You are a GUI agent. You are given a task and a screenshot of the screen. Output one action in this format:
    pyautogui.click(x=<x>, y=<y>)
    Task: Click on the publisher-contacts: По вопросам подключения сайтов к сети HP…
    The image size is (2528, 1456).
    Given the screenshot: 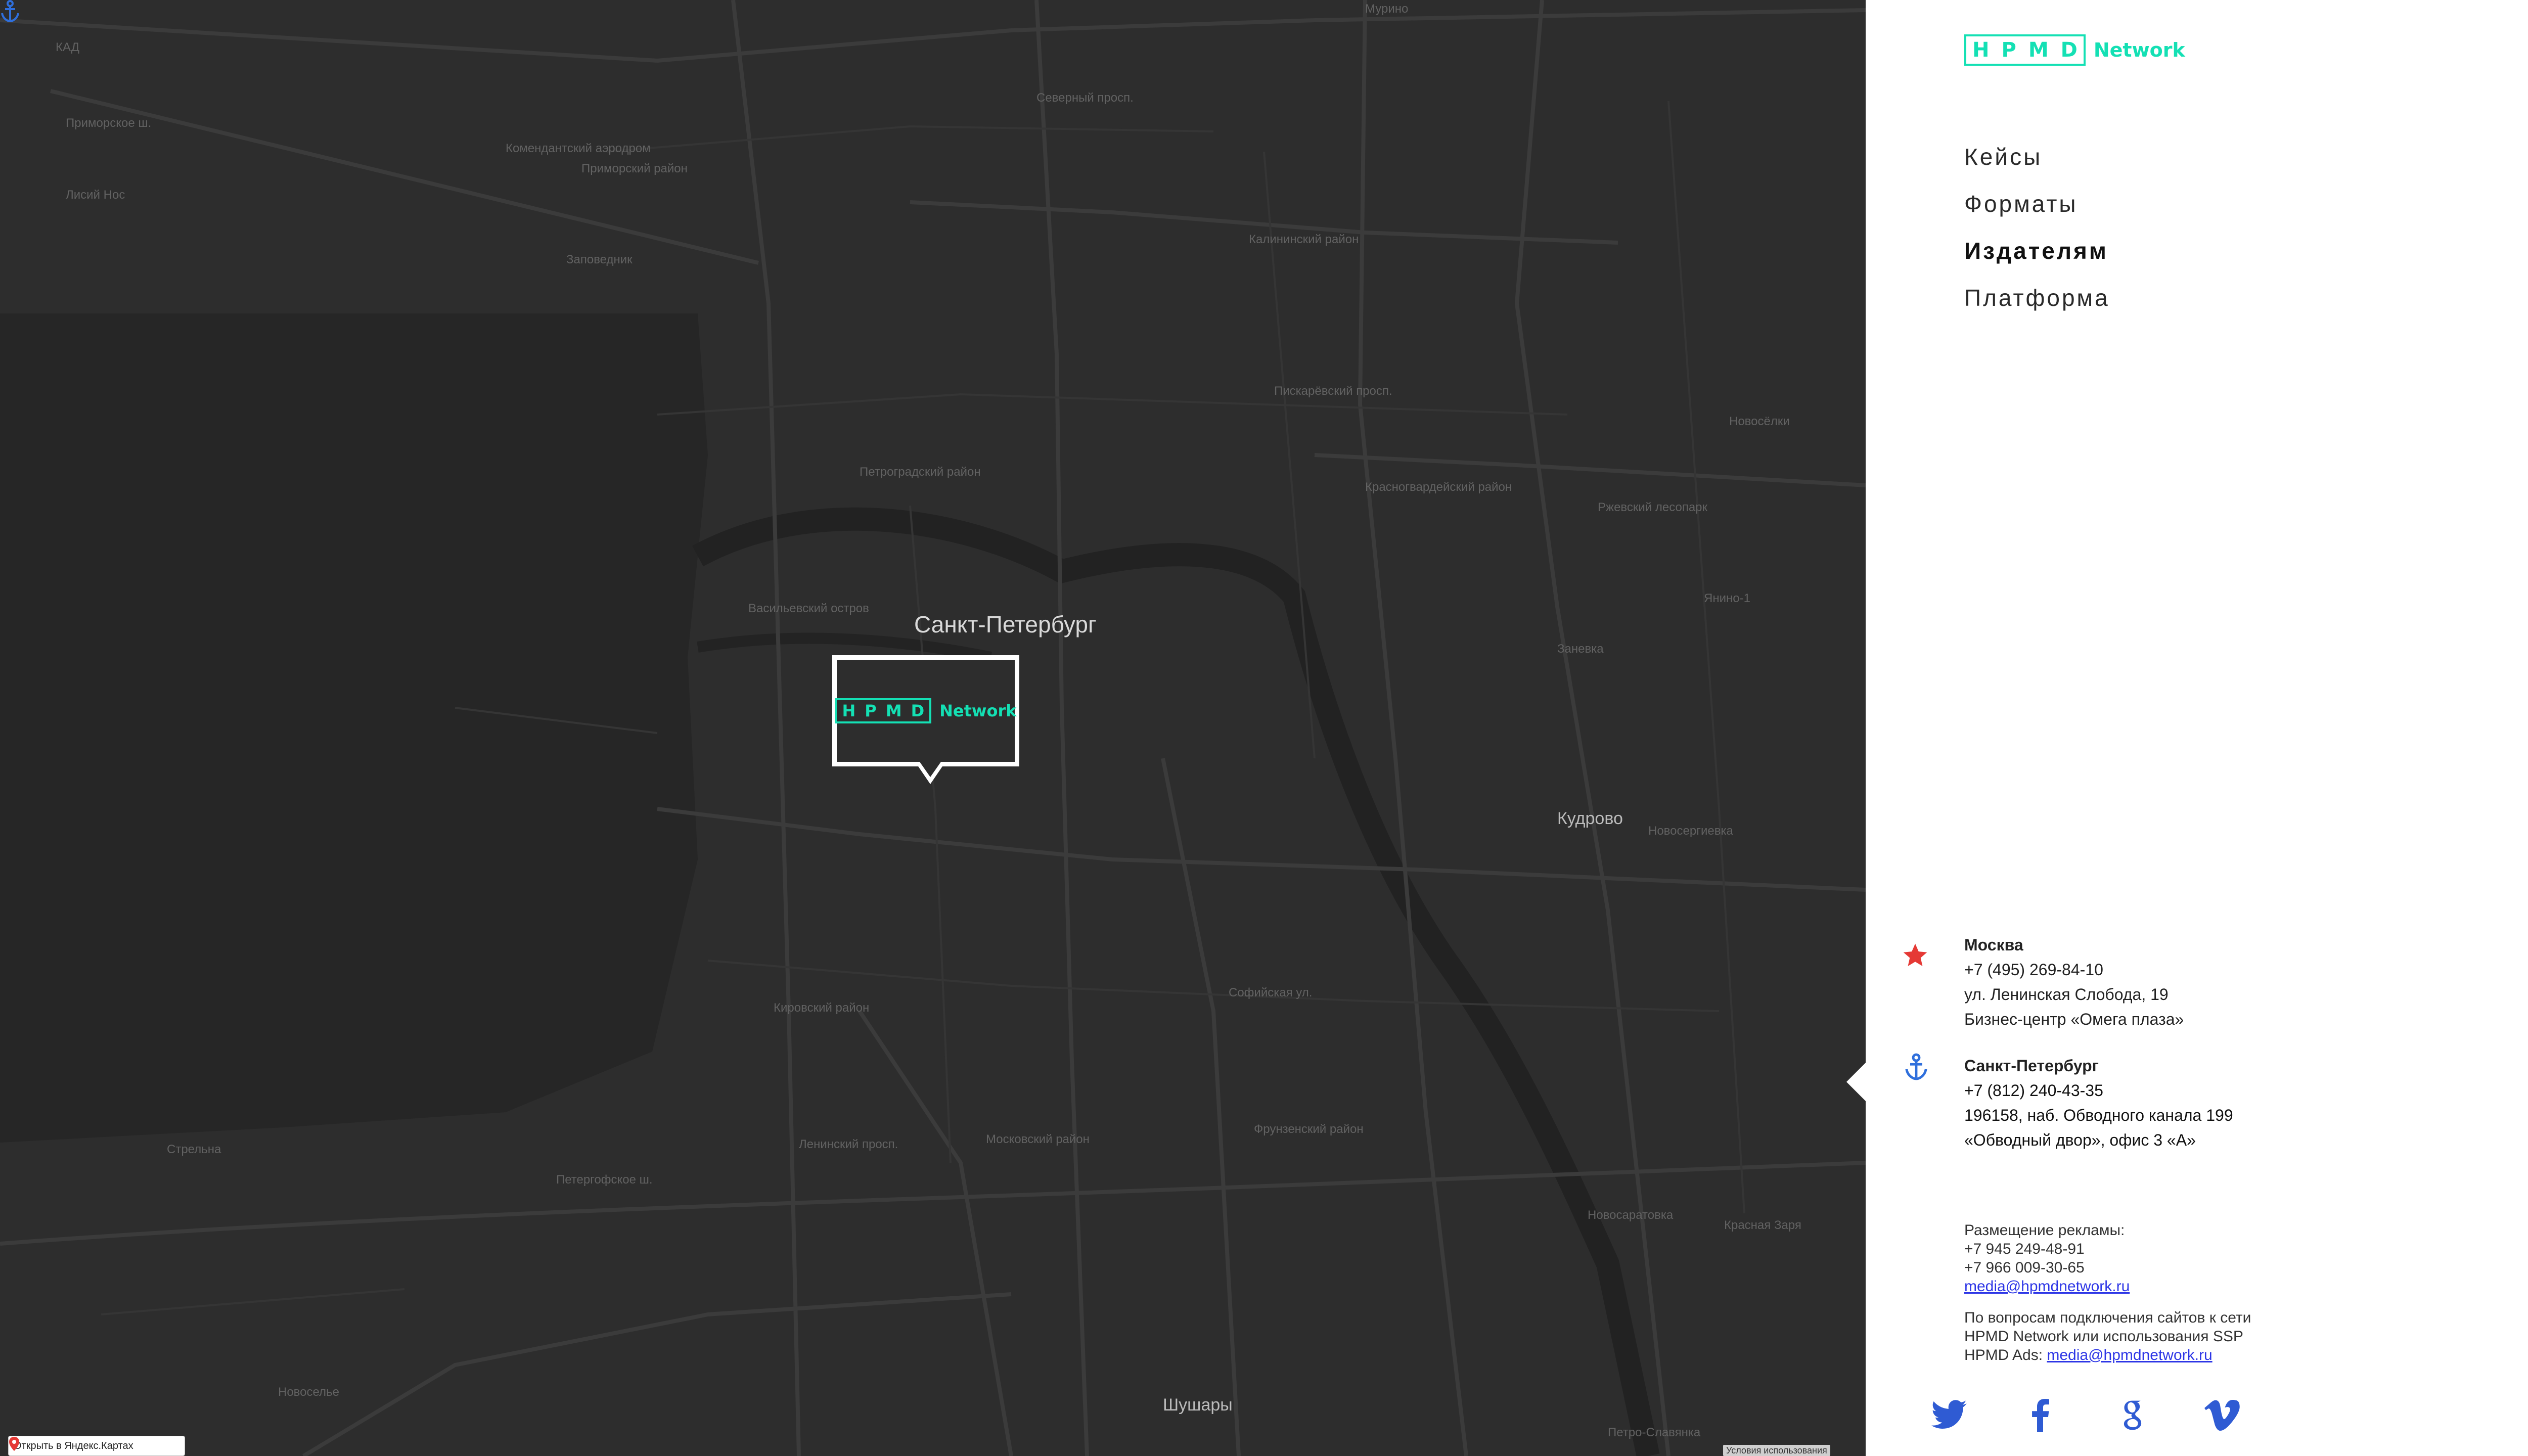 What is the action you would take?
    pyautogui.click(x=2108, y=1336)
    